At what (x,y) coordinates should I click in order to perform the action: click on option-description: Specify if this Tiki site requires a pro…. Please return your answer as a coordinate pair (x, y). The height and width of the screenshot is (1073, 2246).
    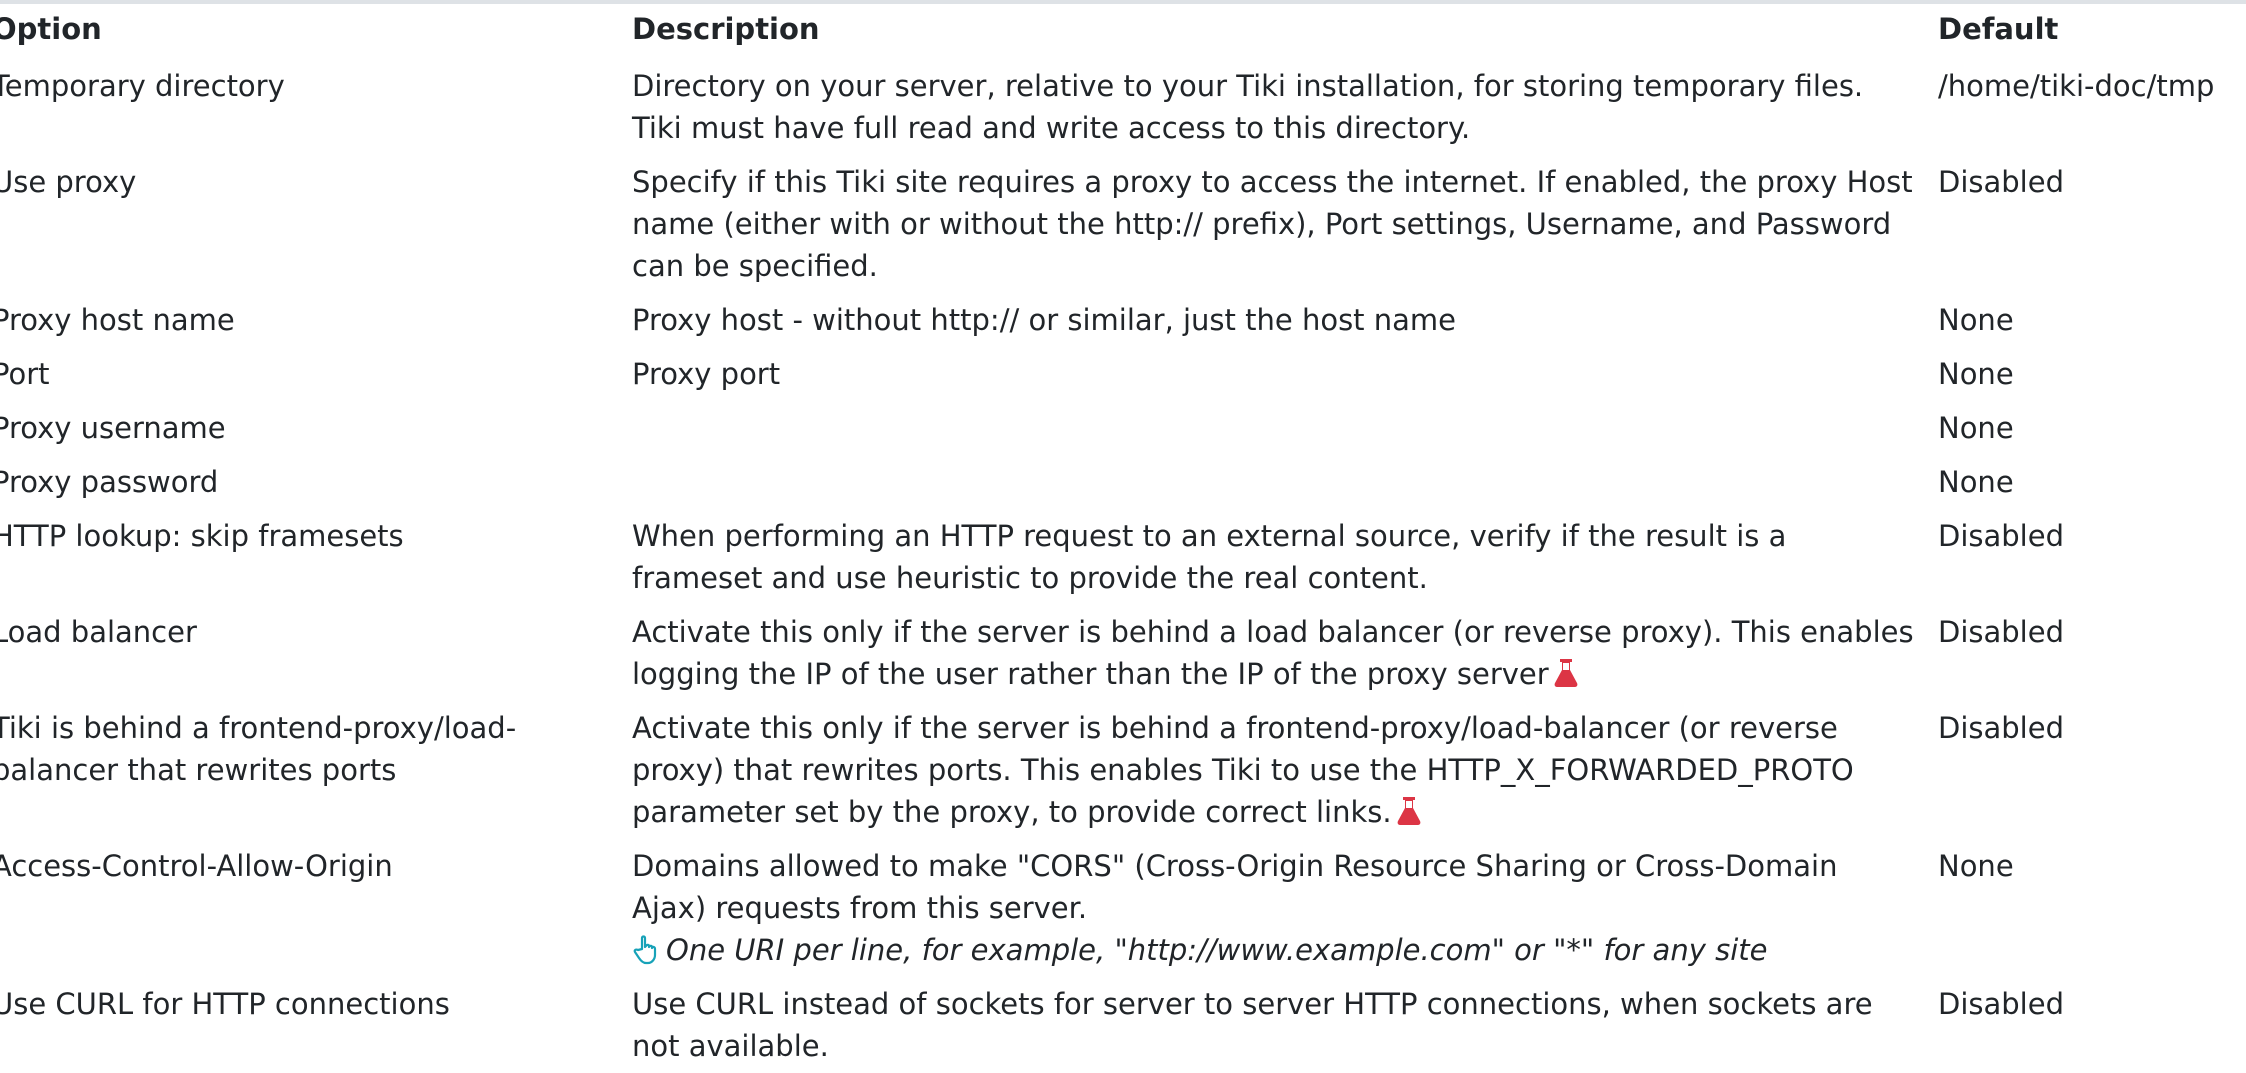
    Looking at the image, I should click on (1272, 224).